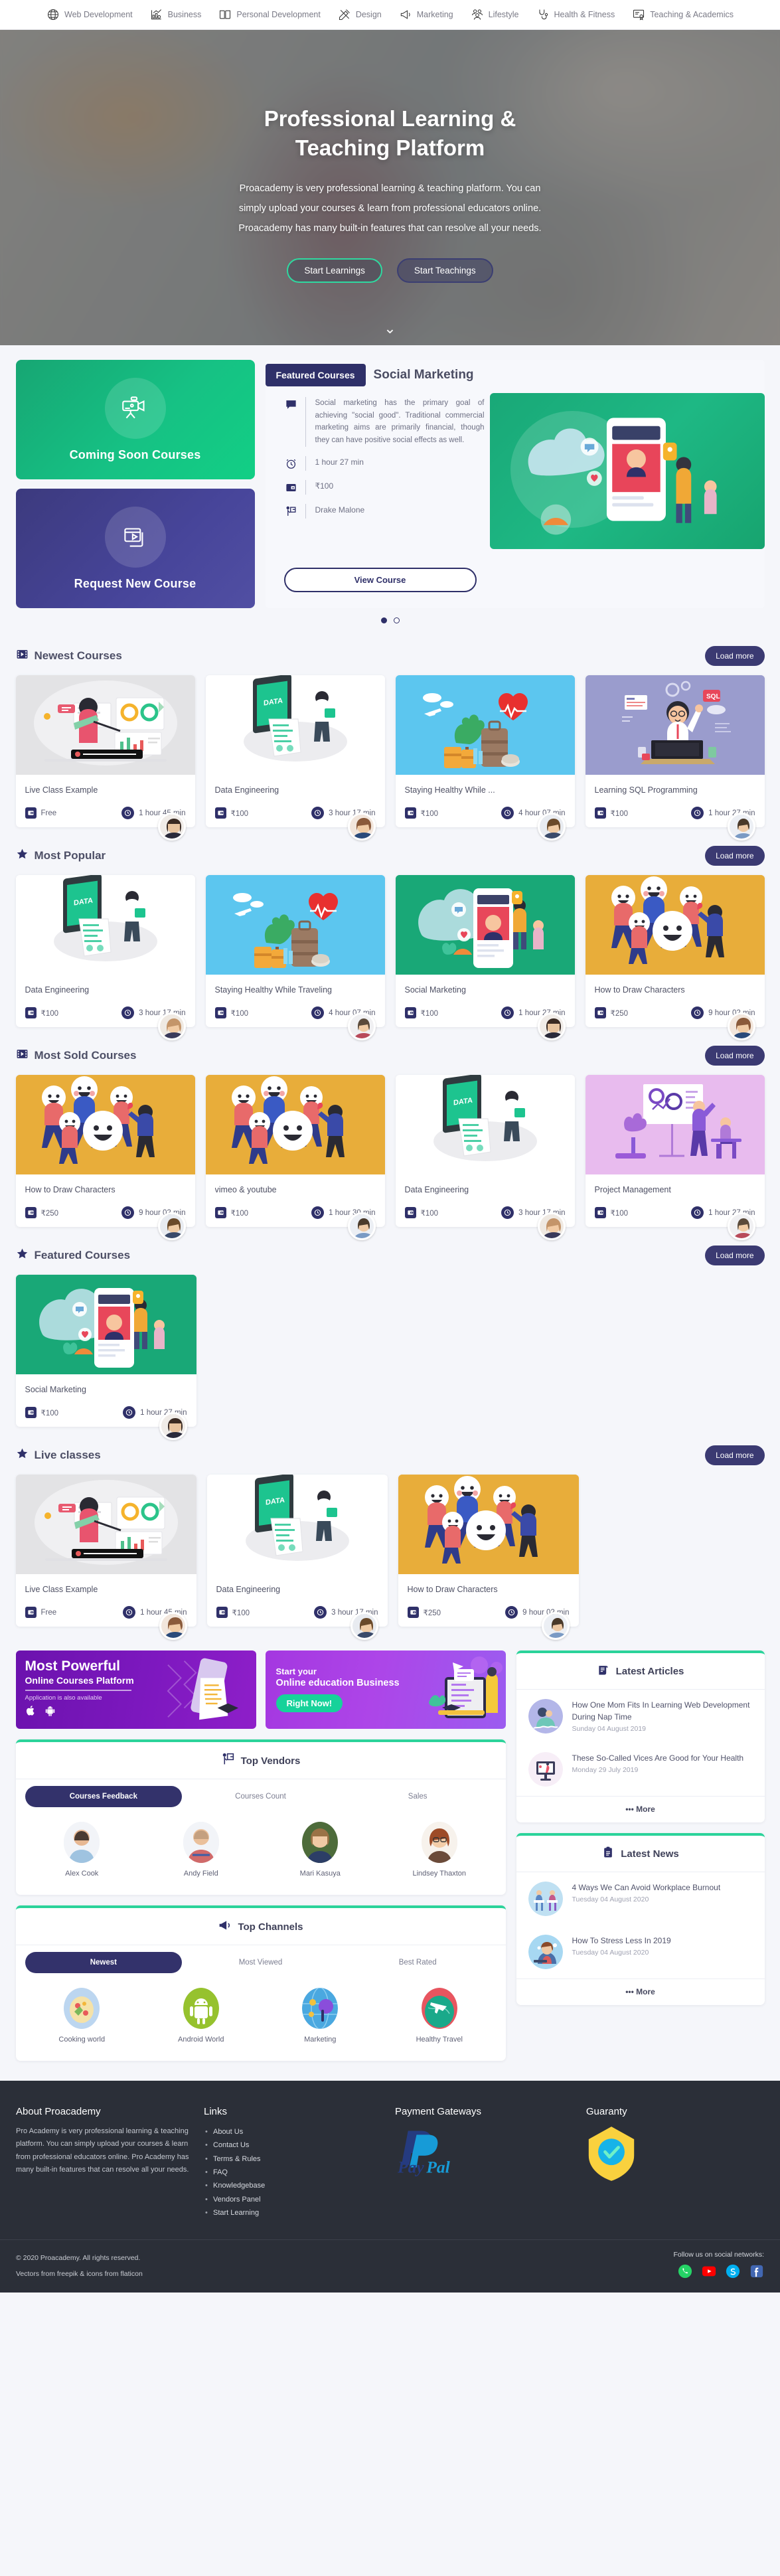 This screenshot has width=780, height=2576. I want to click on featured-courses-tab: Featured Courses, so click(315, 375).